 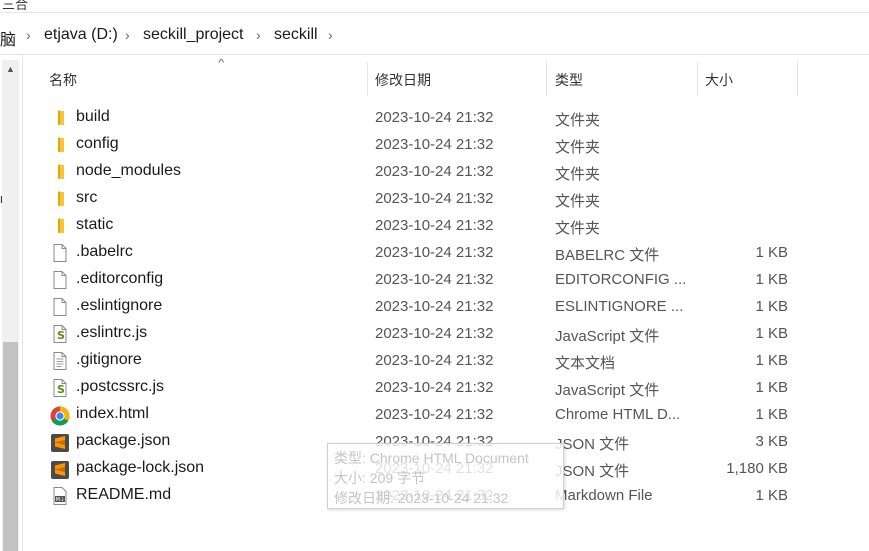 I want to click on file-name: README.md, so click(x=124, y=494).